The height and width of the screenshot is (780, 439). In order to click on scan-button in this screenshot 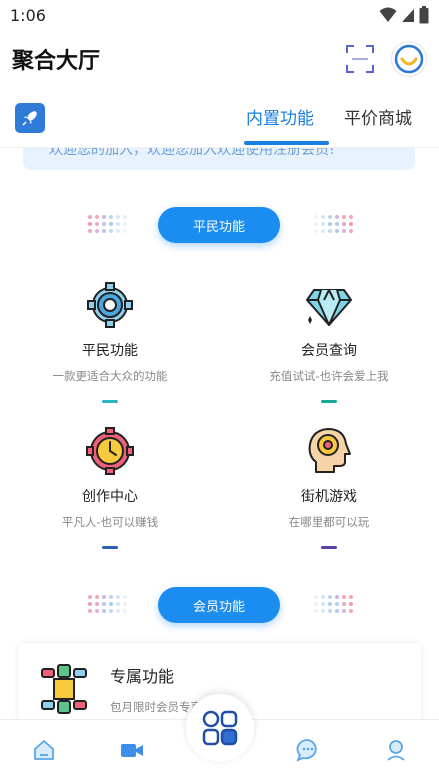, I will do `click(360, 59)`.